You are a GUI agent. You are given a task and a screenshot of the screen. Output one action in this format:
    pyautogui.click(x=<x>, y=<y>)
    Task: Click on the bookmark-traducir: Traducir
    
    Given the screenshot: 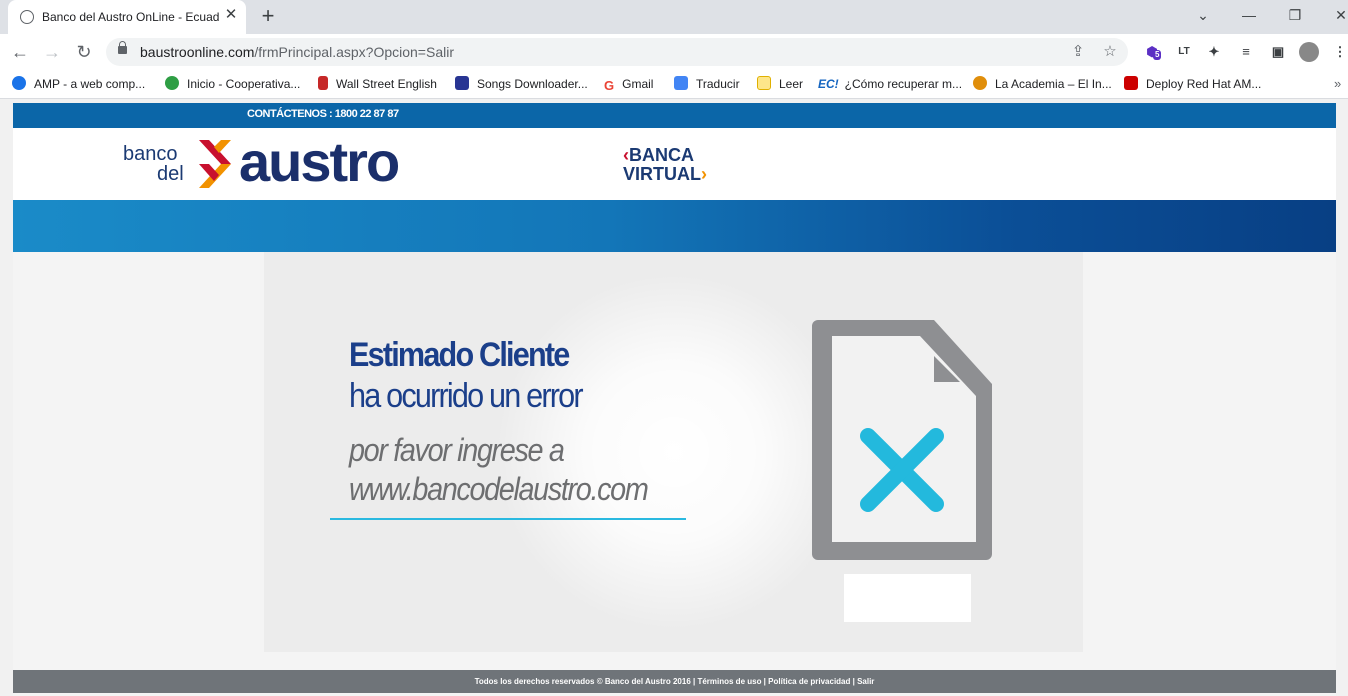 What is the action you would take?
    pyautogui.click(x=707, y=84)
    